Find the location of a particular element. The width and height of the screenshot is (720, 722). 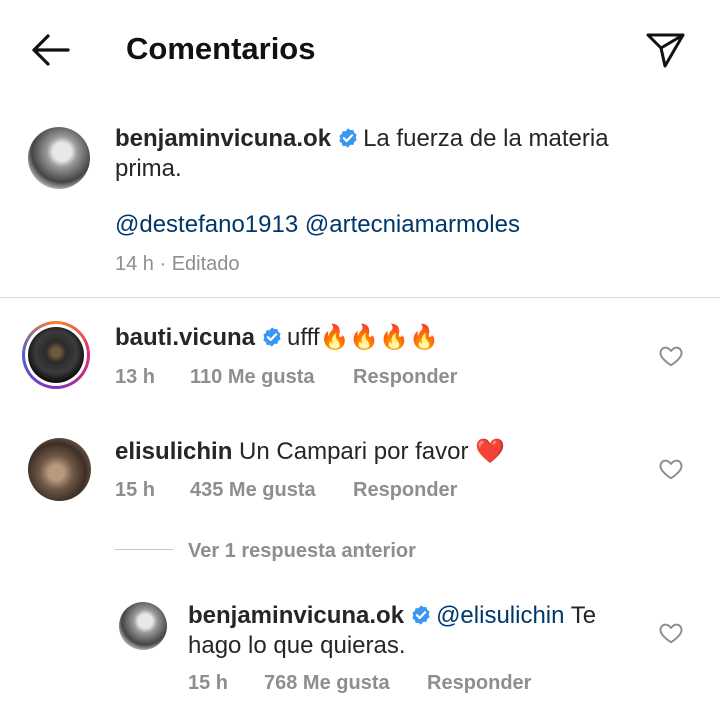

comment-body: Un Campari por favor ❤️ is located at coordinates (372, 451).